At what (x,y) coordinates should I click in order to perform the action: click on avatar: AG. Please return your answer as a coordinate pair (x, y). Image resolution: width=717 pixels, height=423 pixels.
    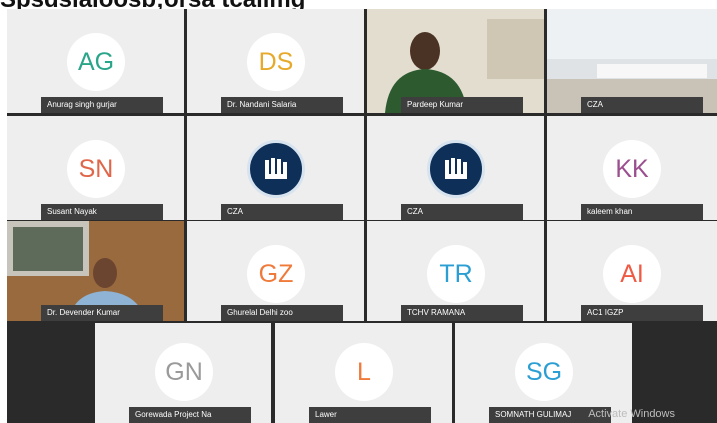
    Looking at the image, I should click on (96, 62).